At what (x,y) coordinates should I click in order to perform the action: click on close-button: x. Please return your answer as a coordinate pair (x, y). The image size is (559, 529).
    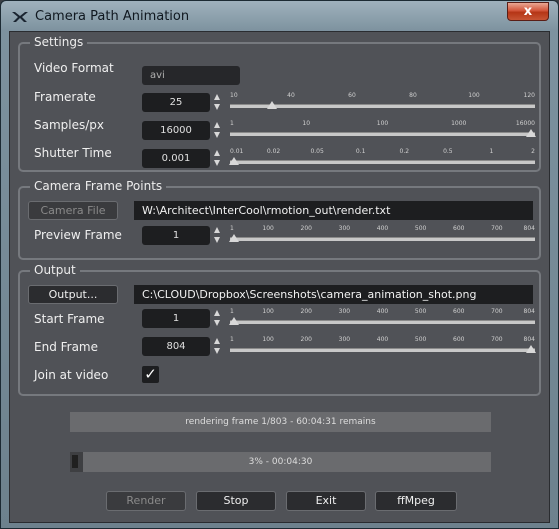
    Looking at the image, I should click on (528, 11).